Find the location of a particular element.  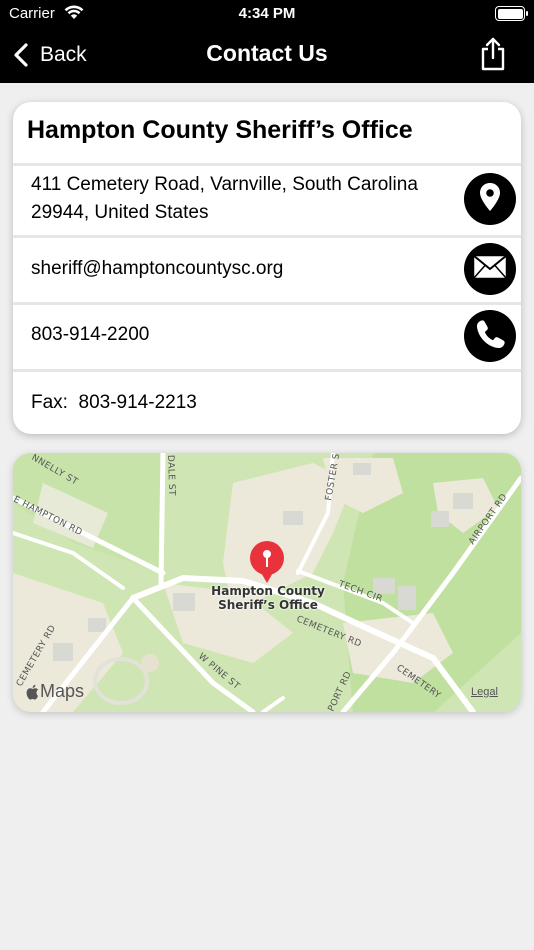

fax-label: Fax: is located at coordinates (49, 402).